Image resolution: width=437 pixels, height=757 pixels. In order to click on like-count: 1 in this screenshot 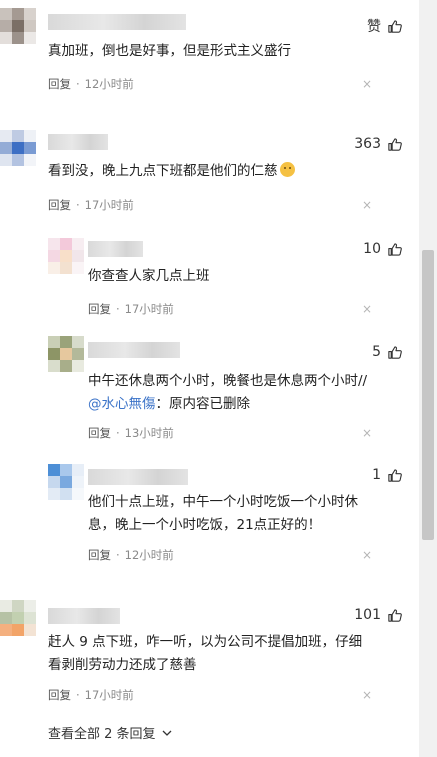, I will do `click(387, 475)`.